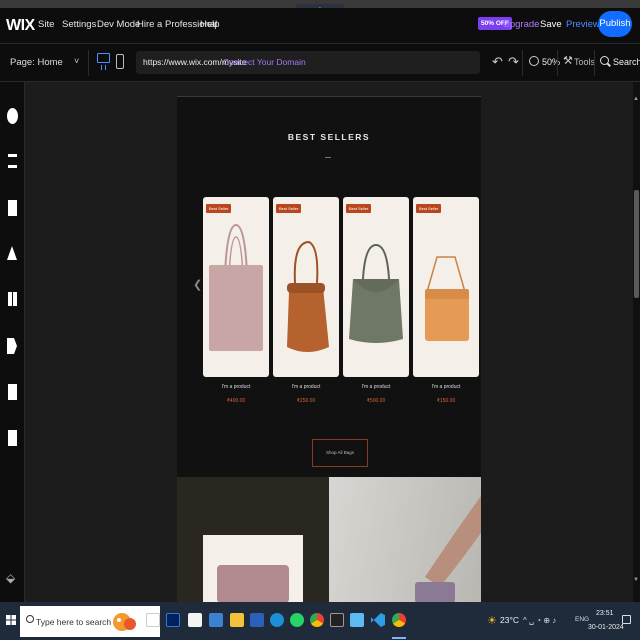 The image size is (640, 640). I want to click on tools-icon: ⚒, so click(568, 60).